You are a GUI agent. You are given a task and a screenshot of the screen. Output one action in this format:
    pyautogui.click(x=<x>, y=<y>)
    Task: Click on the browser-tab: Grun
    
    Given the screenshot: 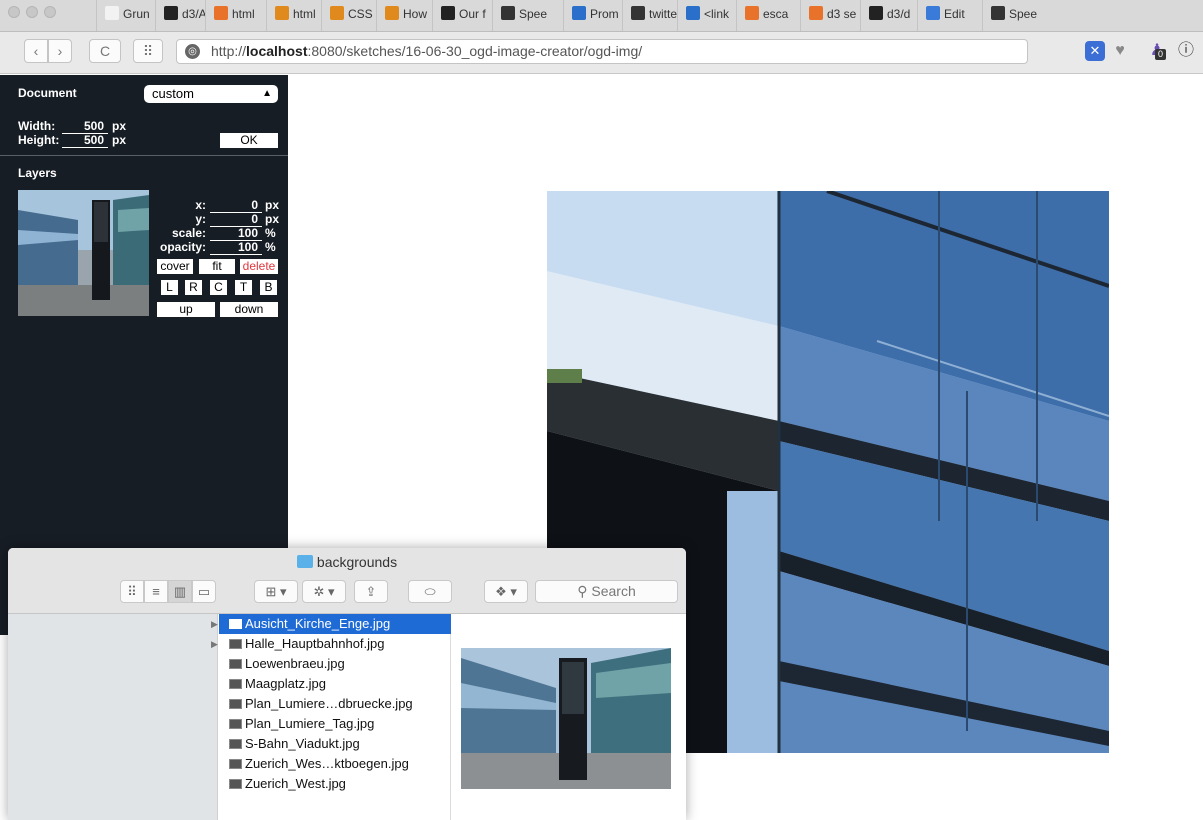 What is the action you would take?
    pyautogui.click(x=125, y=15)
    